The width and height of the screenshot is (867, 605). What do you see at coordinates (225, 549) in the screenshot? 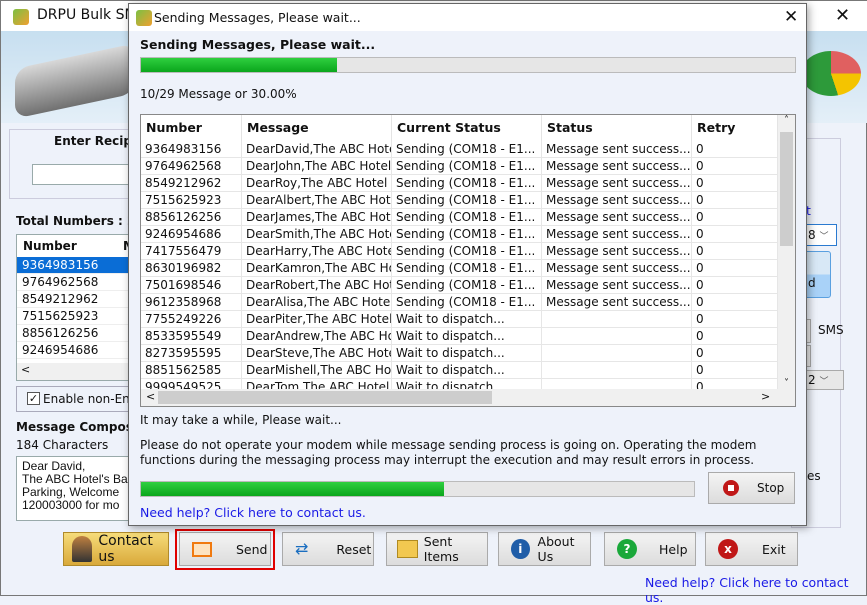
I see `send-button: Send` at bounding box center [225, 549].